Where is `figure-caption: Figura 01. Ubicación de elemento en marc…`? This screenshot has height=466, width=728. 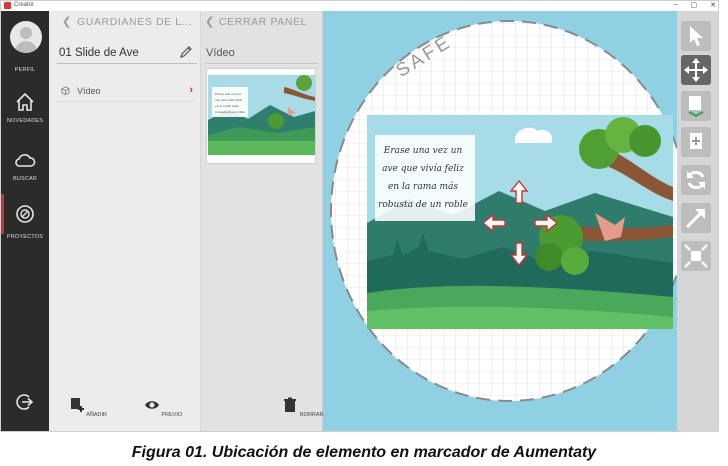 figure-caption: Figura 01. Ubicación de elemento en marc… is located at coordinates (364, 452).